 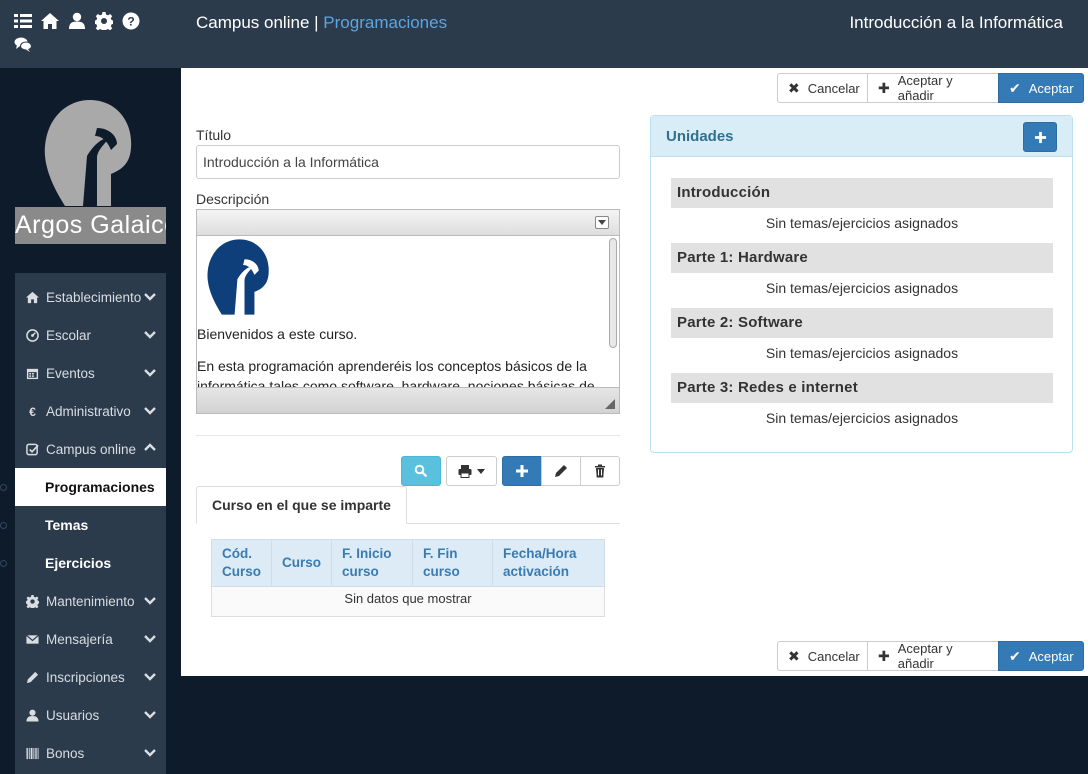 I want to click on toolbar-toggle-icon, so click(x=602, y=222).